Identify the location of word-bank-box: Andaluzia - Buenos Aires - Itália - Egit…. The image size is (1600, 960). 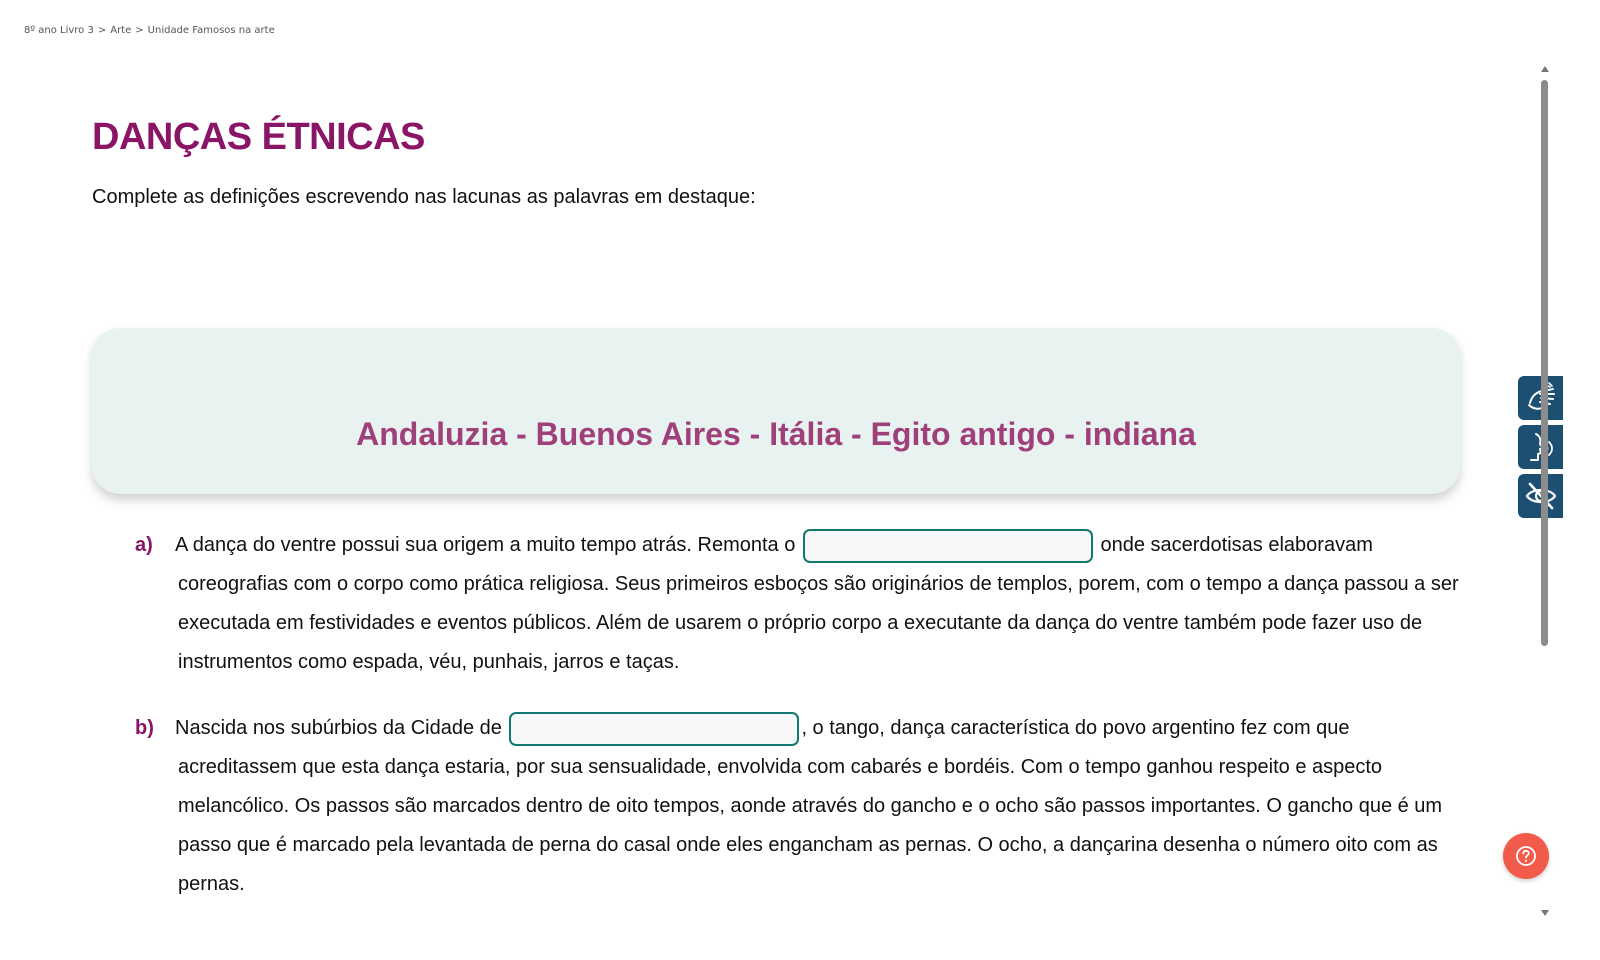
(776, 411).